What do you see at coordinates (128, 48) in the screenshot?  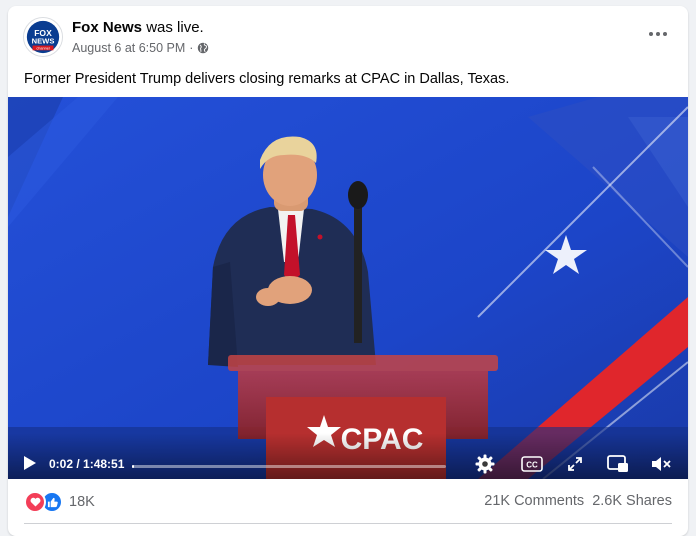 I see `post-timestamp: August 6 at 6:50 PM` at bounding box center [128, 48].